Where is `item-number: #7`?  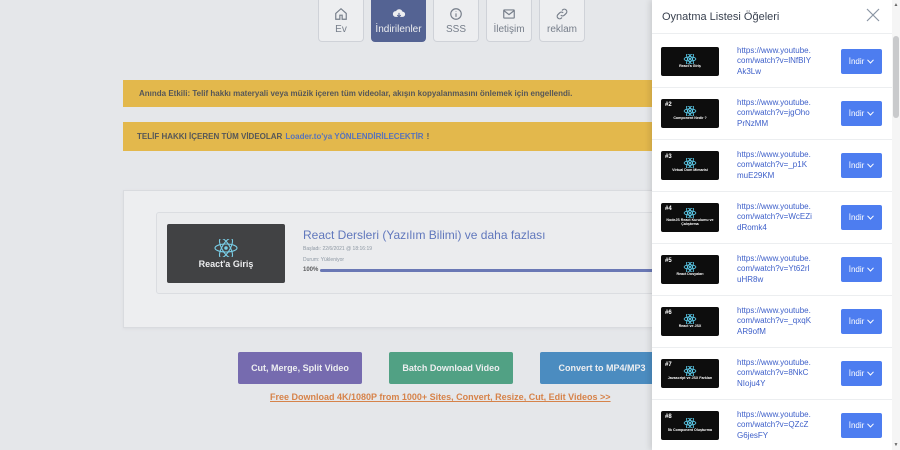 item-number: #7 is located at coordinates (668, 365).